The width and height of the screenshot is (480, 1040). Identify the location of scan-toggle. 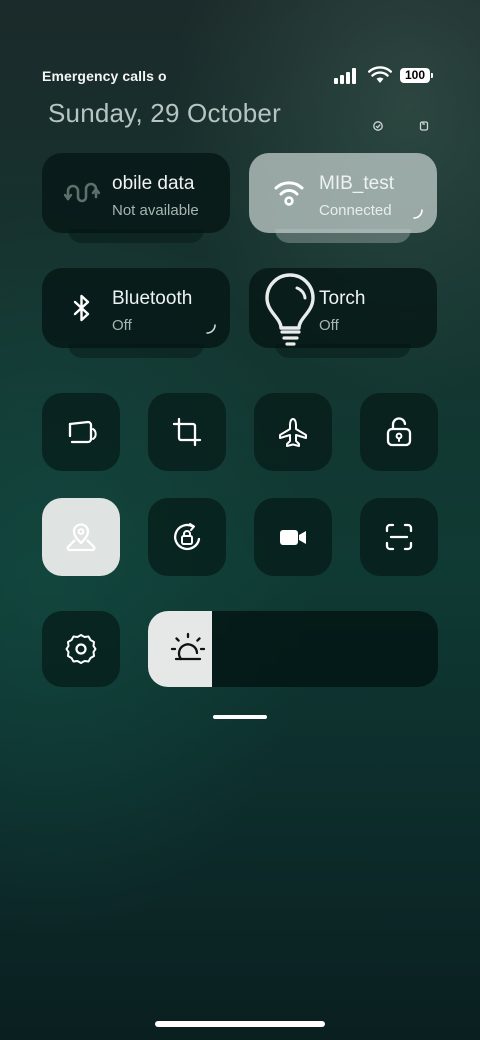
(399, 537).